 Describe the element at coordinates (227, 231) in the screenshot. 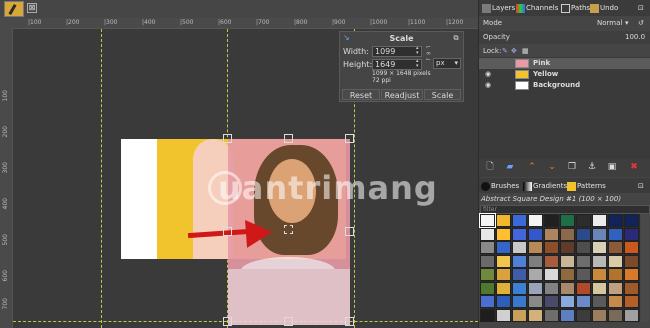

I see `transform-handle-left` at that location.